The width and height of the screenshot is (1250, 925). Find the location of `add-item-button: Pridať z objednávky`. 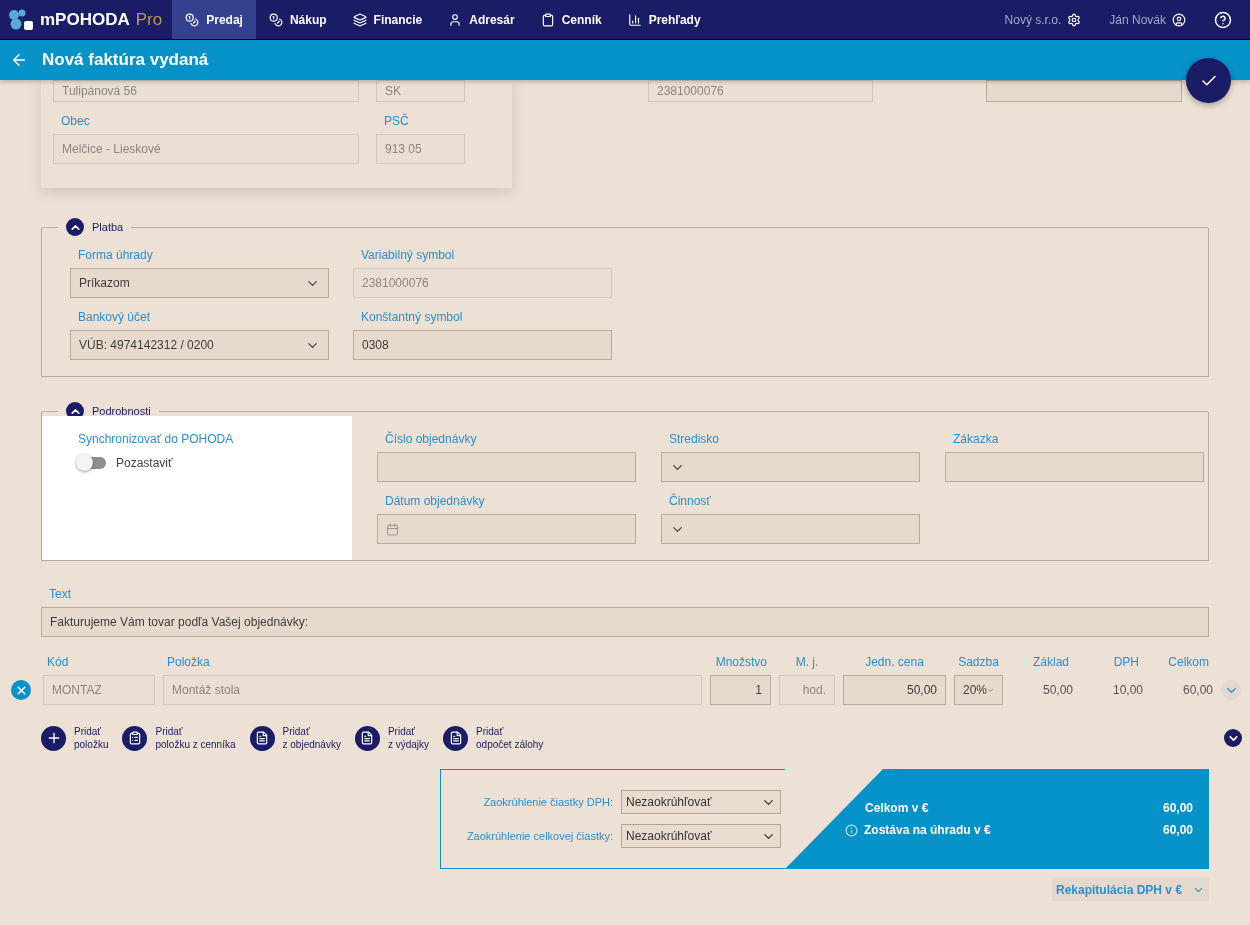

add-item-button: Pridať z objednávky is located at coordinates (295, 738).